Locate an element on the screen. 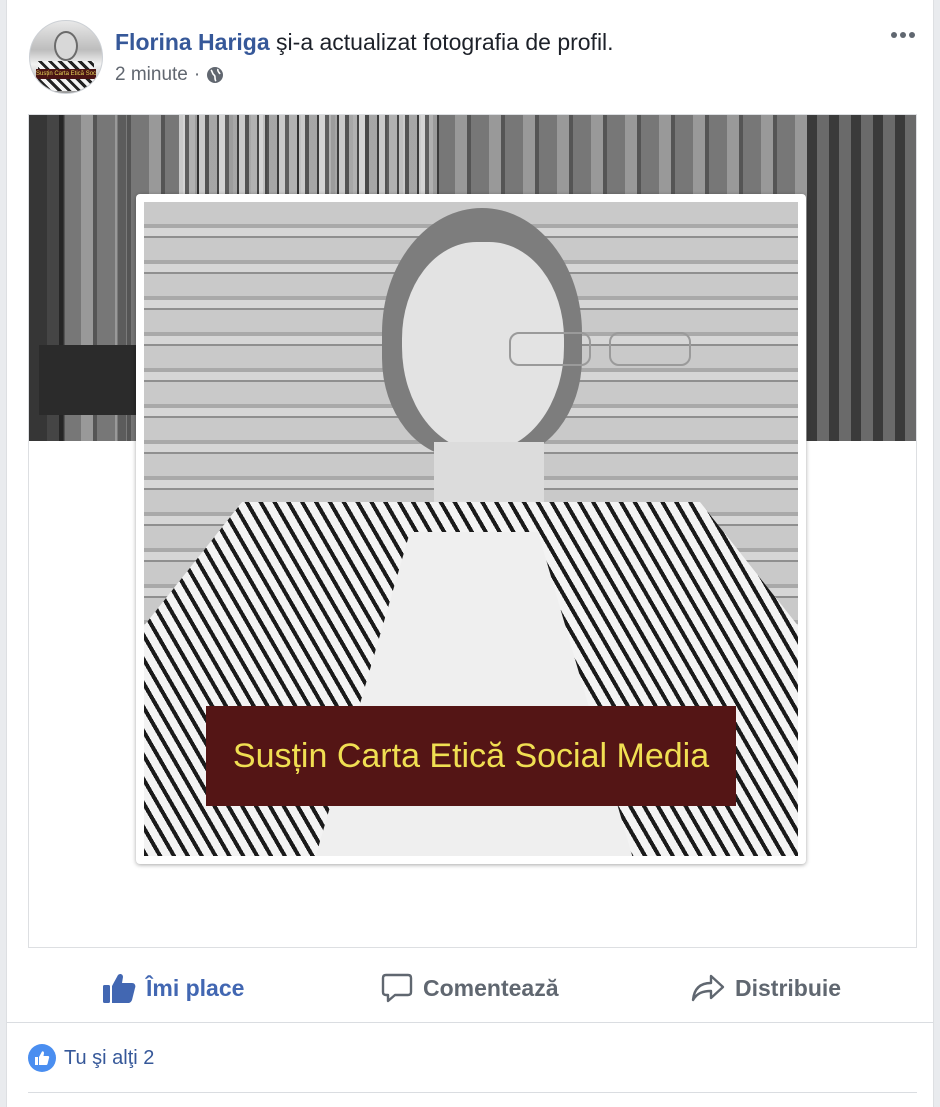  bottom-divider is located at coordinates (472, 1092).